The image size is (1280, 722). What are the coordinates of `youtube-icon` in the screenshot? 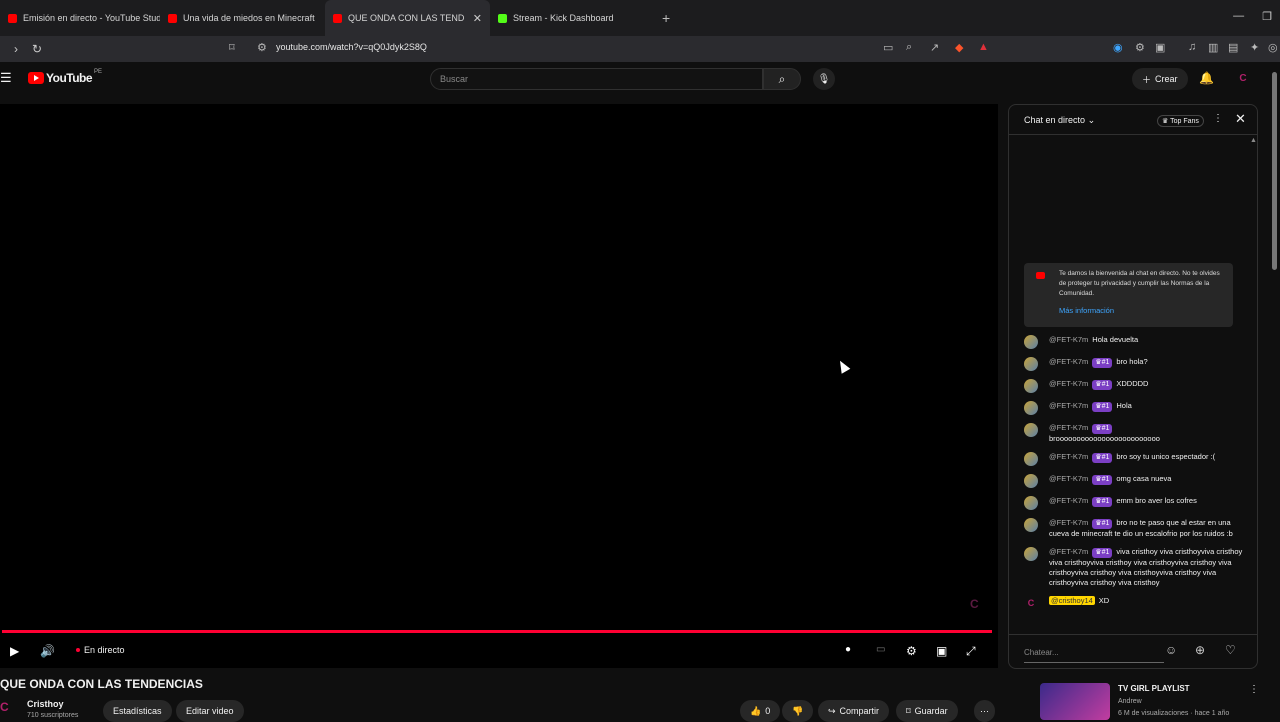 It's located at (1040, 275).